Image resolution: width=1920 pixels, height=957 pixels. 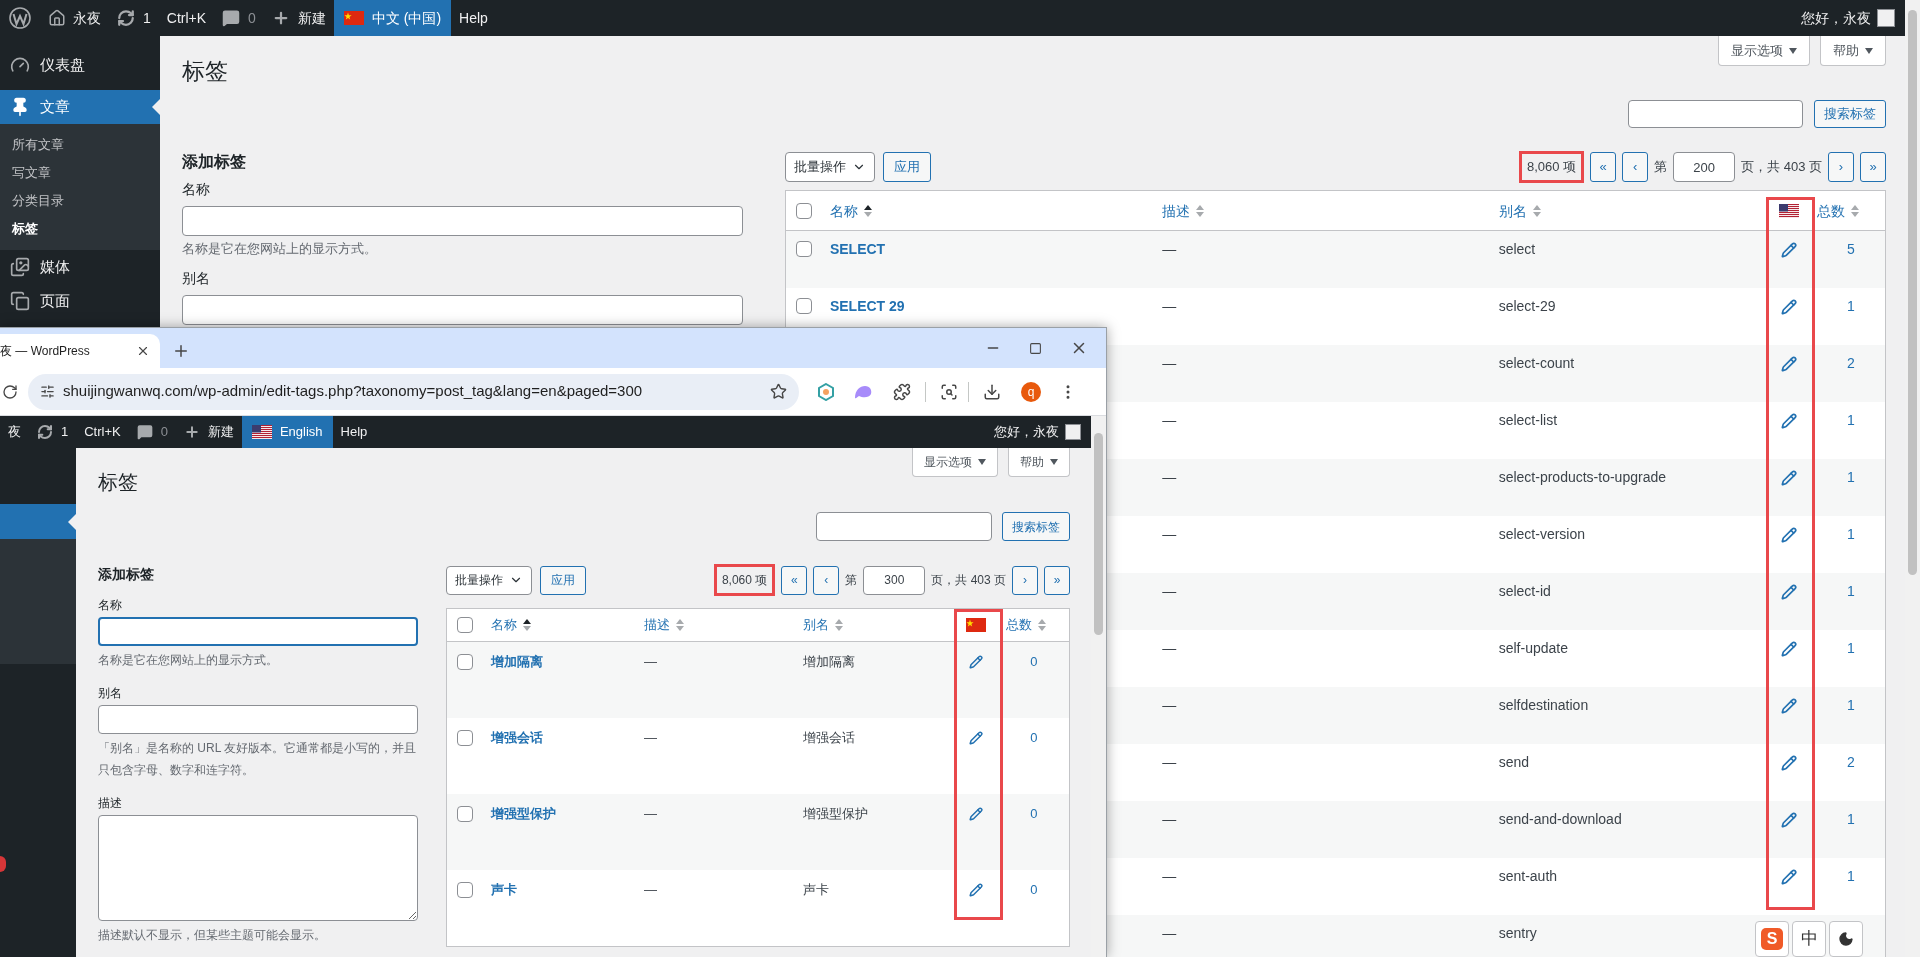 I want to click on address-bar: shuijingwanwq.com/wp-admin/edit-tags.php?taxonomy=post_tag&lang=en&paged=300, so click(x=413, y=391).